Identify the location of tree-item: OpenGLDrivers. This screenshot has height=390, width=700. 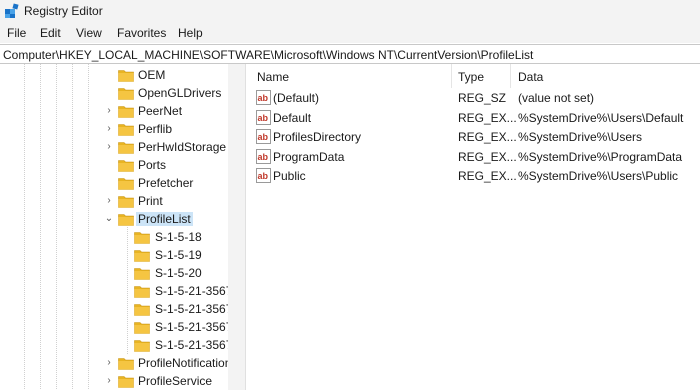
(114, 94).